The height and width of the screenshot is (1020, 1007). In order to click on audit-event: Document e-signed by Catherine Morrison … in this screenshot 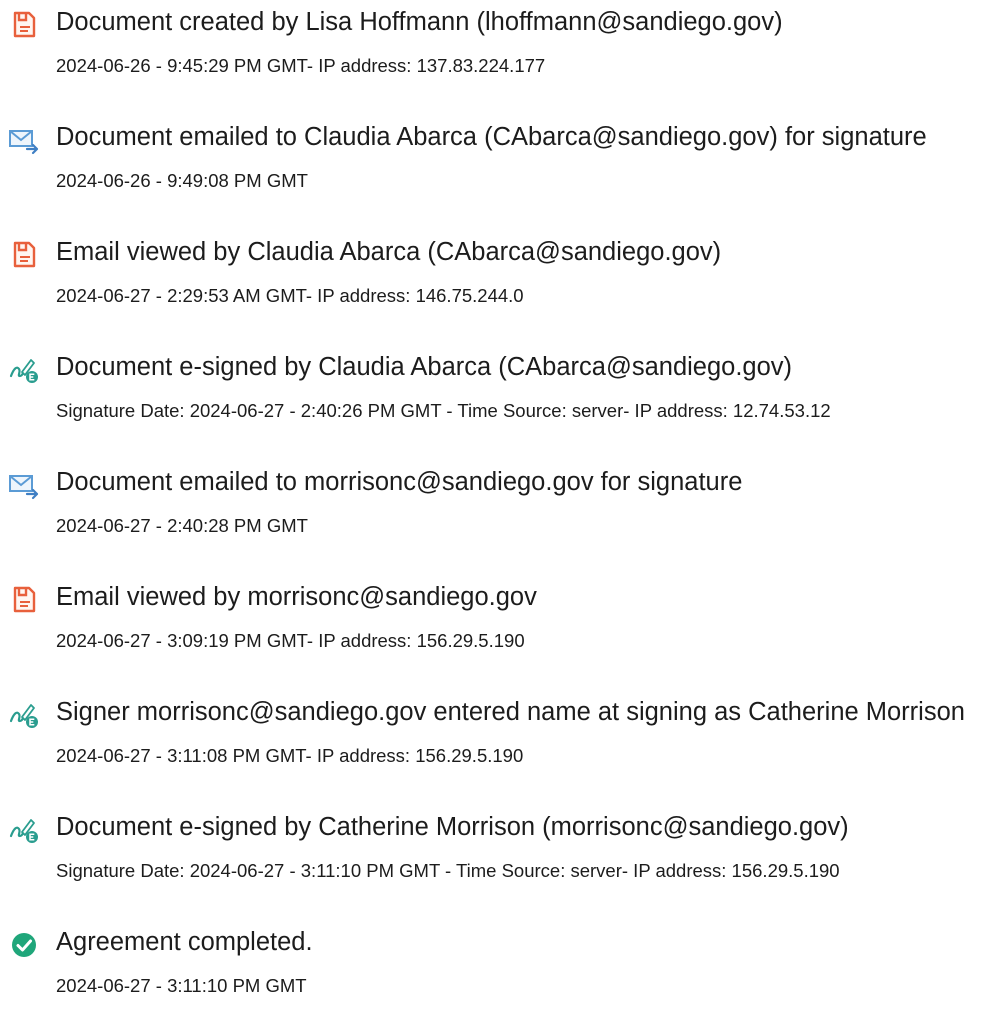, I will do `click(503, 855)`.